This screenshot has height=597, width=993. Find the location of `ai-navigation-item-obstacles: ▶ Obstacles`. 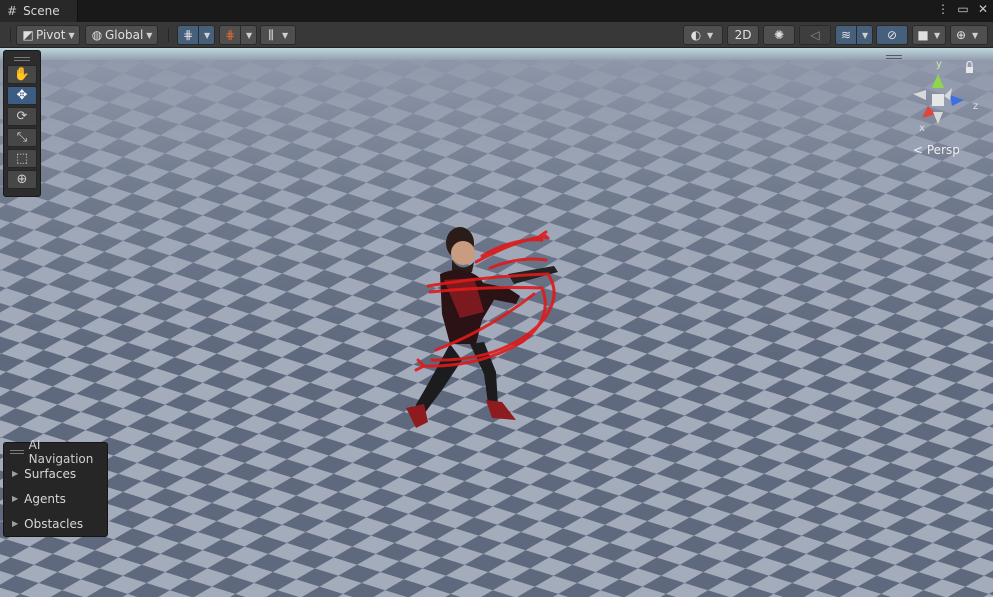

ai-navigation-item-obstacles: ▶ Obstacles is located at coordinates (55, 523).